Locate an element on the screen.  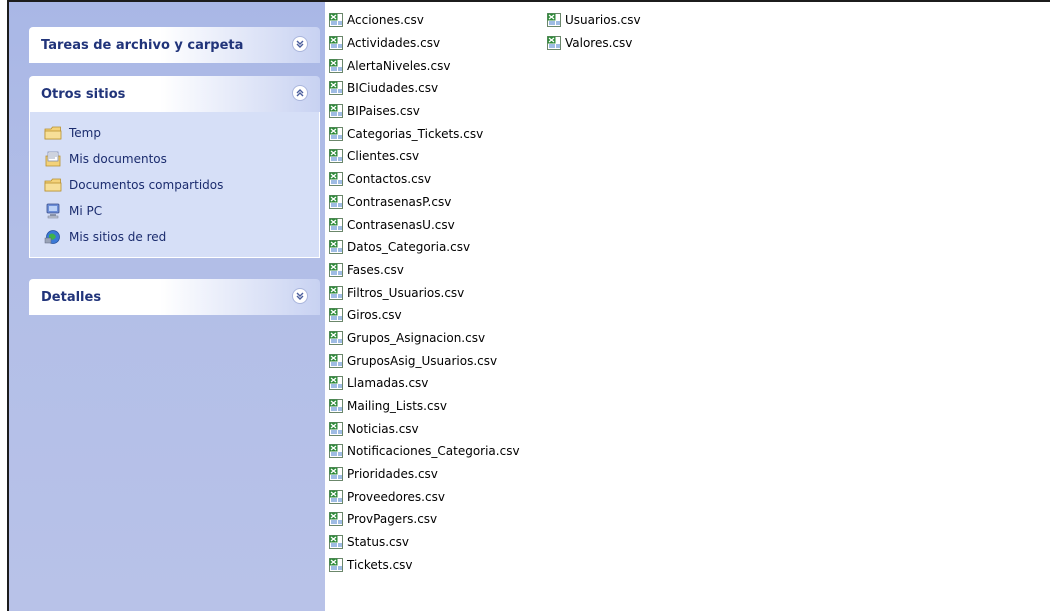
place-link-label: Mis documentos is located at coordinates (118, 159).